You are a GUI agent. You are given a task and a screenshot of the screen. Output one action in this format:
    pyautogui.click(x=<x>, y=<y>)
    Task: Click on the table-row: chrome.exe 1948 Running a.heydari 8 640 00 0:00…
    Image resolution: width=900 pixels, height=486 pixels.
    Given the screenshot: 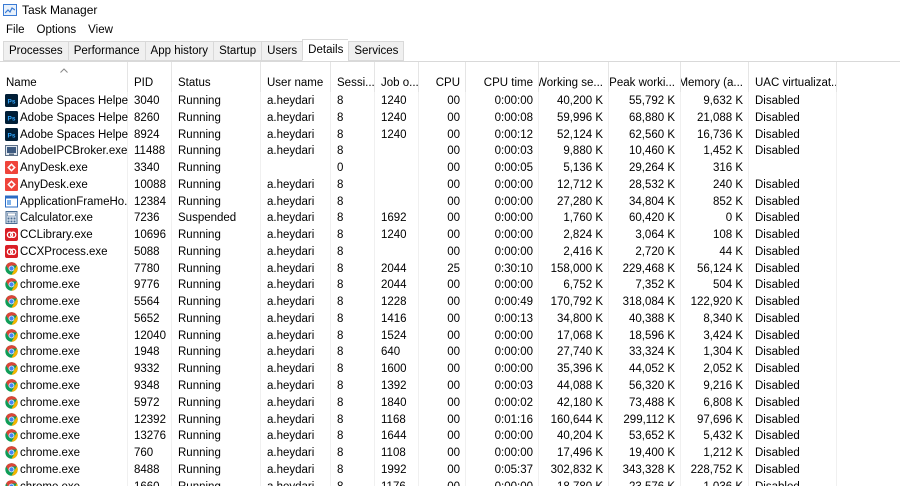 What is the action you would take?
    pyautogui.click(x=450, y=352)
    